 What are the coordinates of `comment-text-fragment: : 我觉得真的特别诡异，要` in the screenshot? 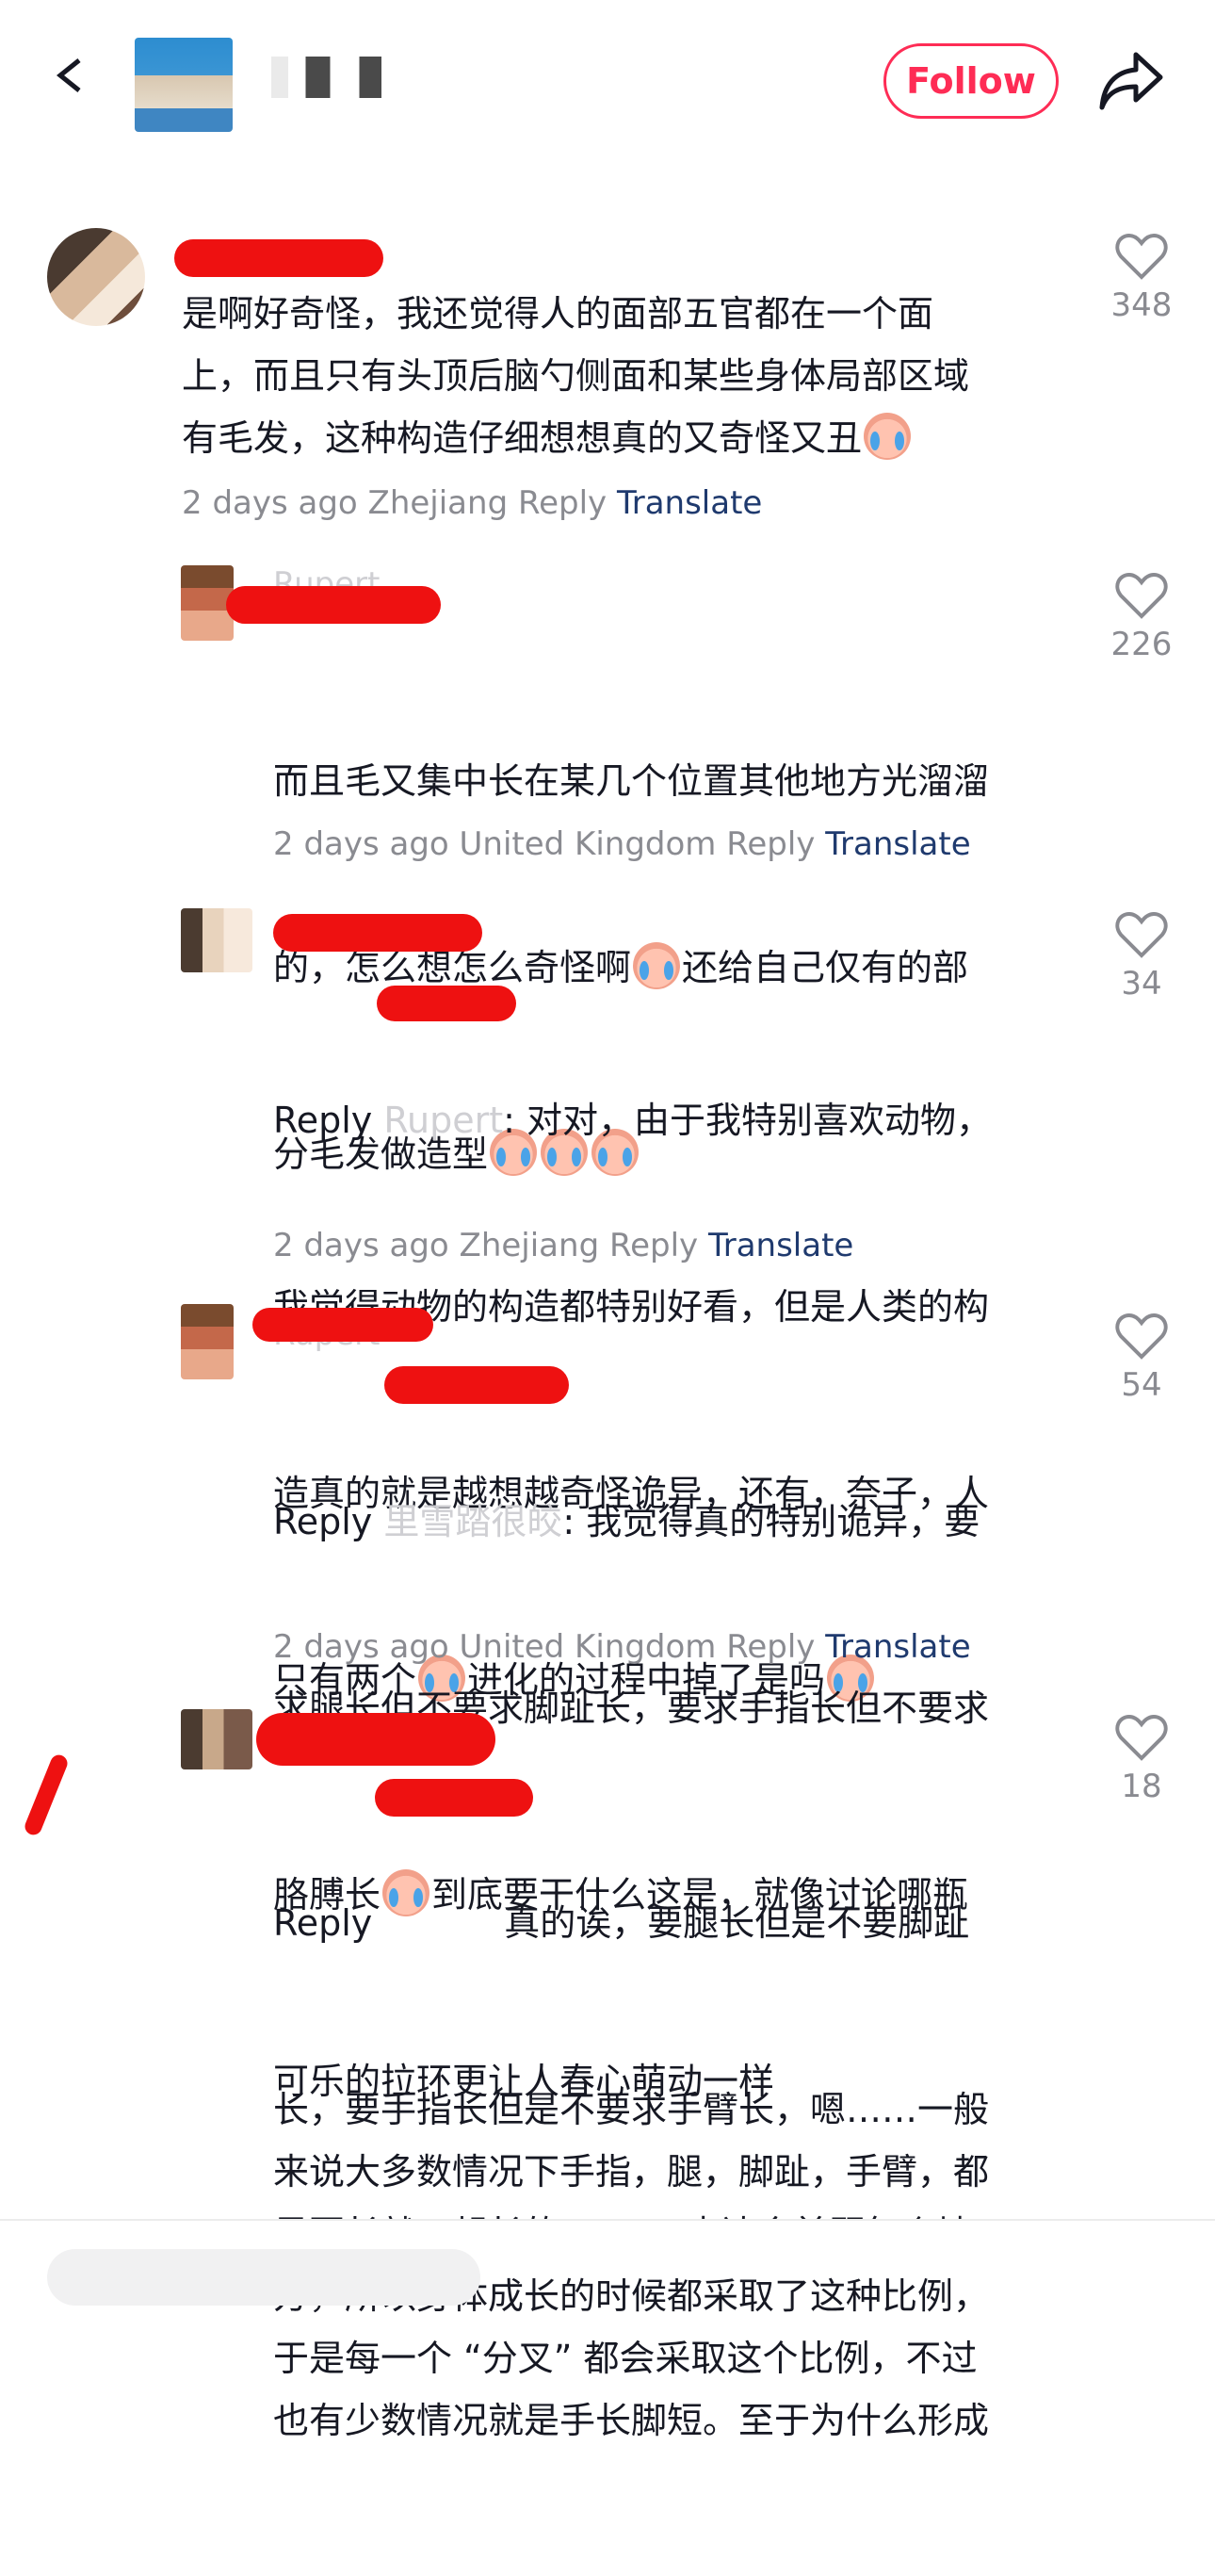 It's located at (771, 1521).